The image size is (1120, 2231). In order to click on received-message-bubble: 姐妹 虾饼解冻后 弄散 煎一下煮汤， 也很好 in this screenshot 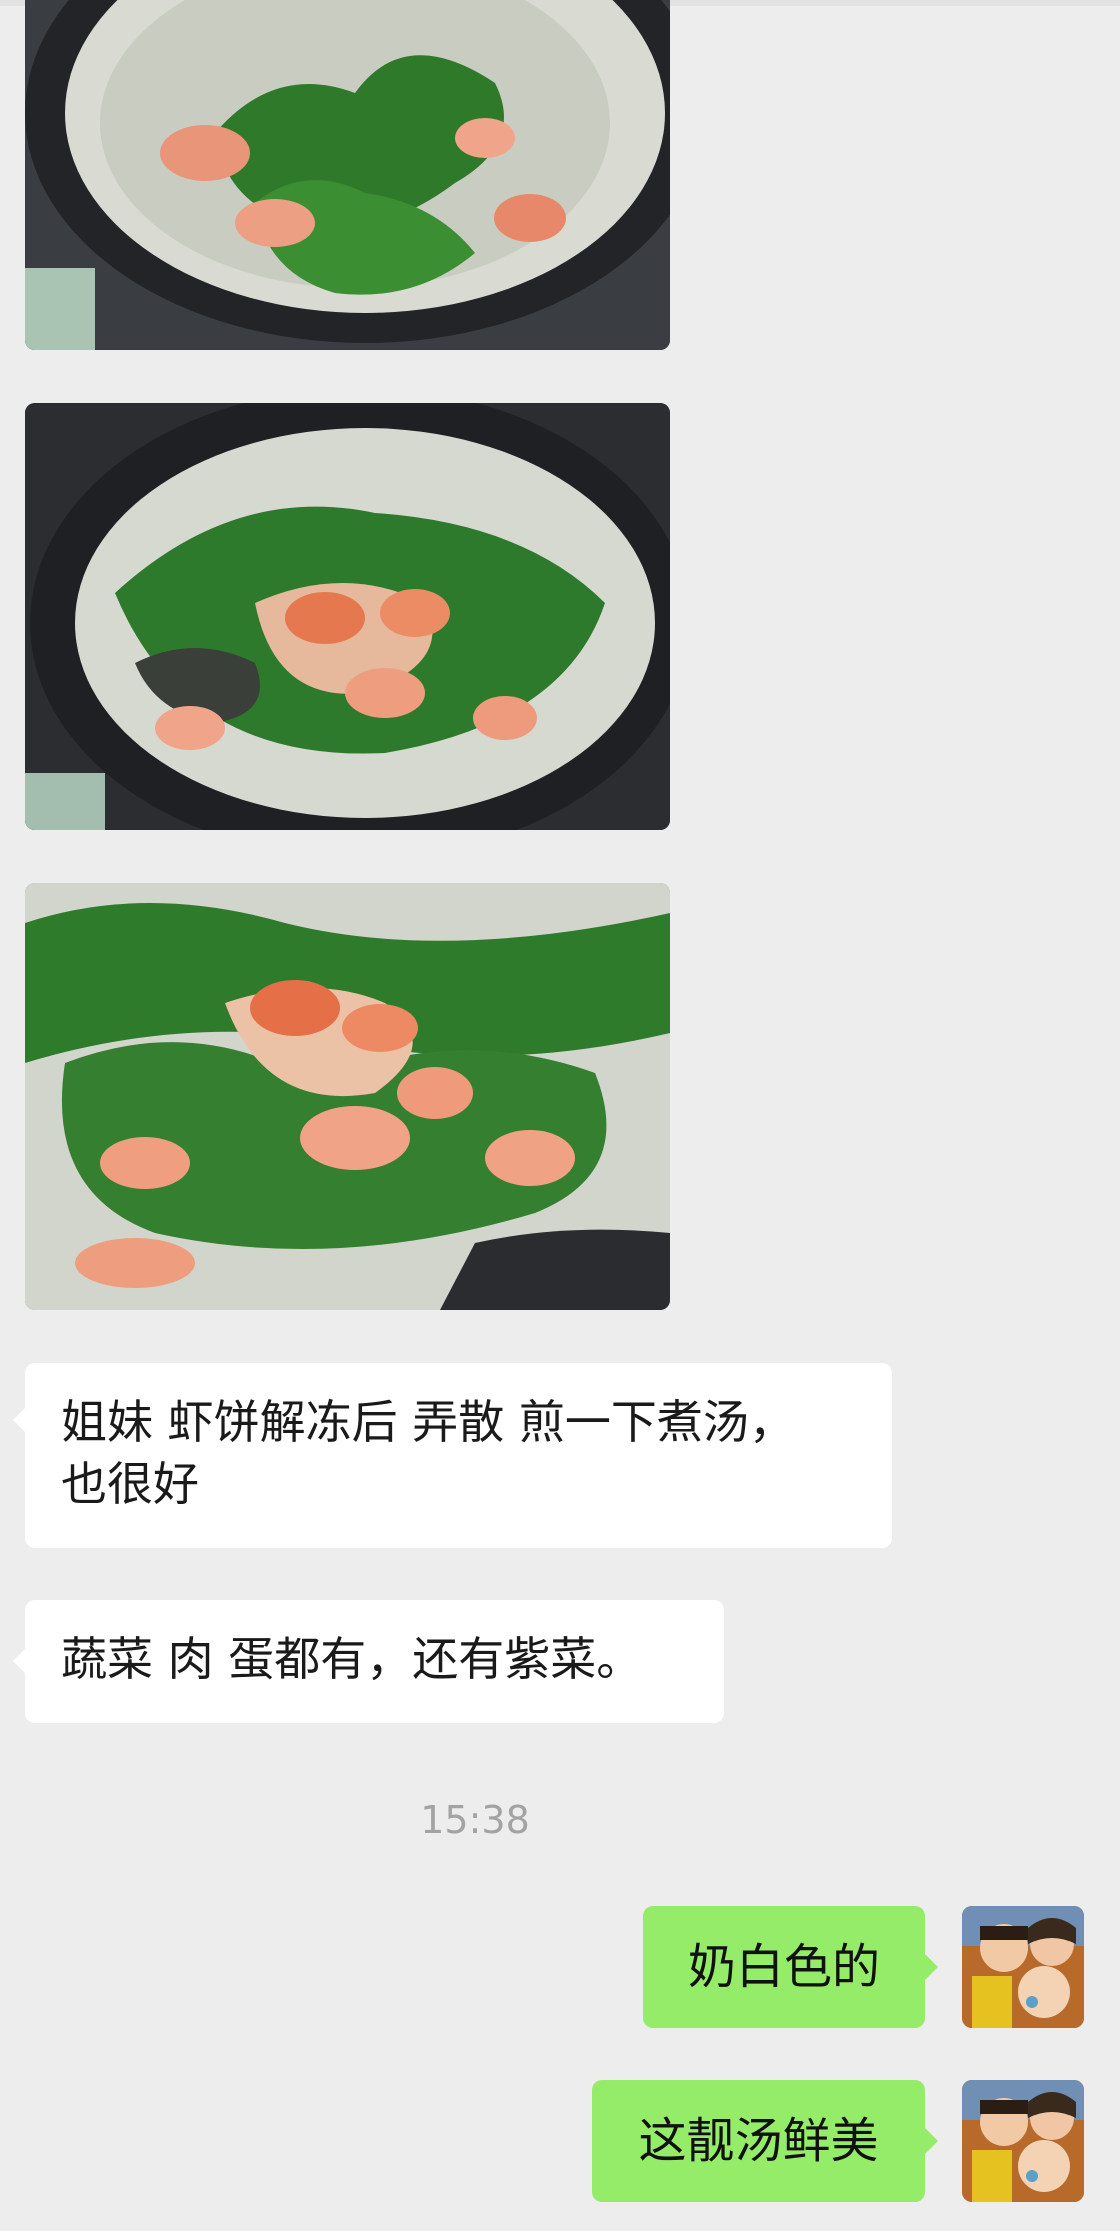, I will do `click(452, 1455)`.